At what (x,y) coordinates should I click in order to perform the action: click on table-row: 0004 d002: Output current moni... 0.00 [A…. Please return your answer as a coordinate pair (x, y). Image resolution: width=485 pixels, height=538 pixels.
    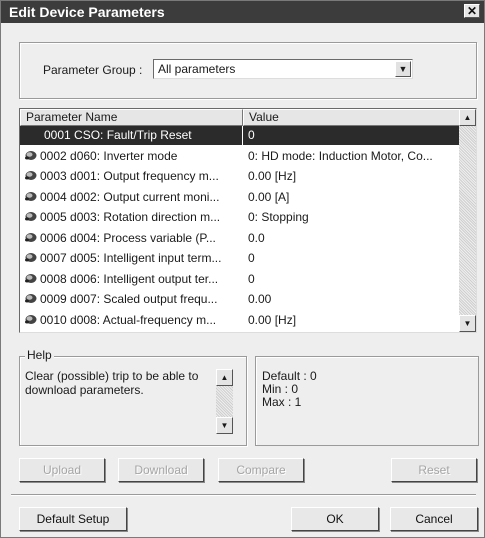
    Looking at the image, I should click on (240, 197).